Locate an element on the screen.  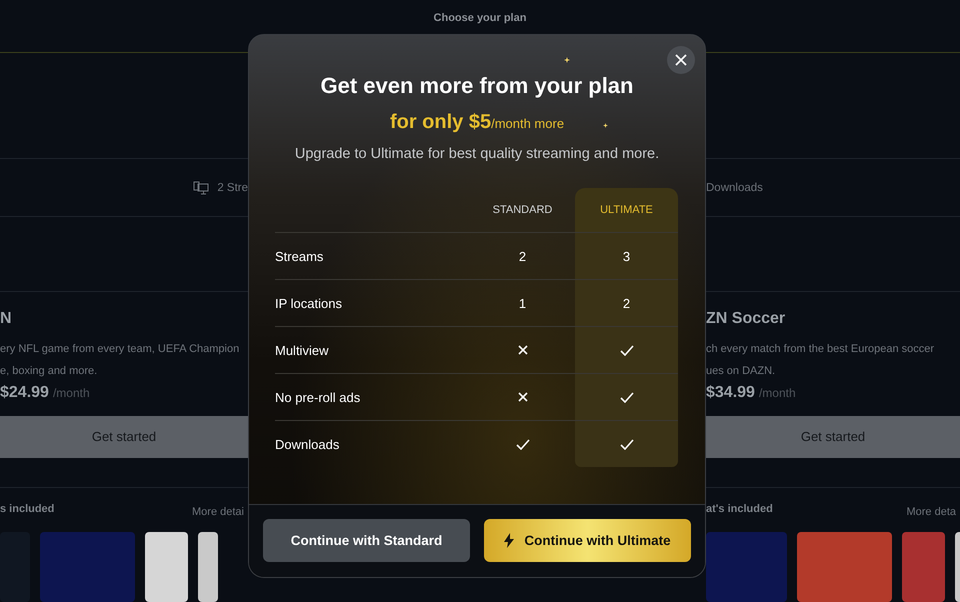
continue-ultimate-button: Continue with Ultimate is located at coordinates (587, 540).